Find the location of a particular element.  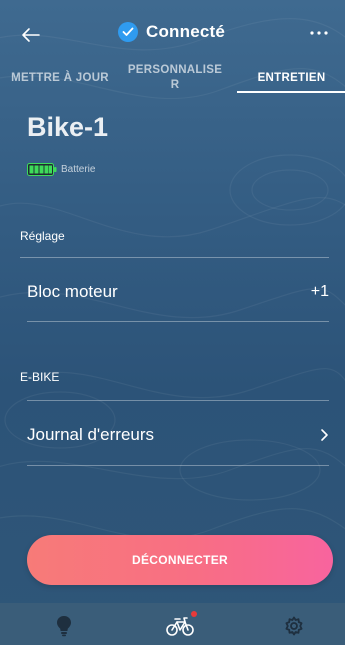

motor-unit-row: Bloc moteur +1 is located at coordinates (178, 292).